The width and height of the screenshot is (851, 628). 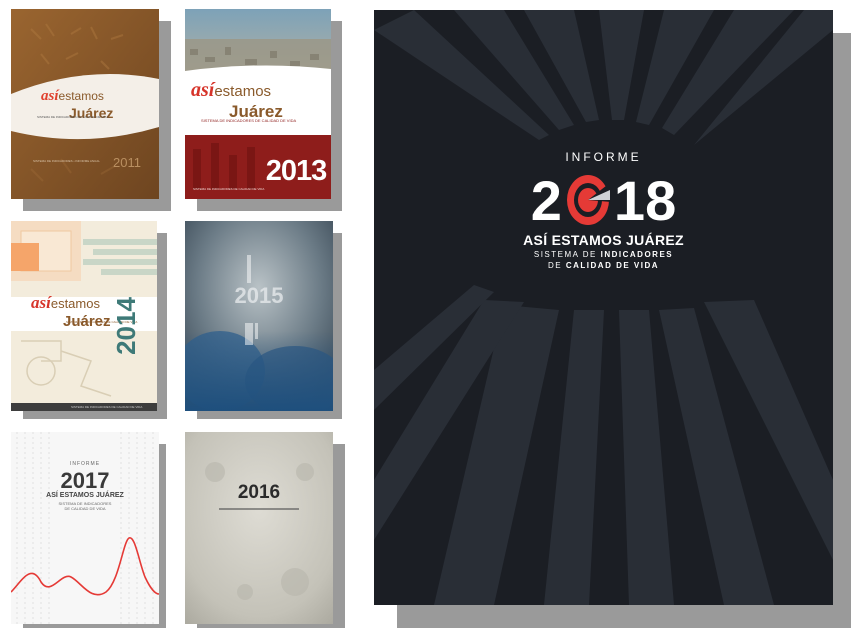 I want to click on main-cover-subtitle-2: DE CALIDAD DE VIDA, so click(x=603, y=265).